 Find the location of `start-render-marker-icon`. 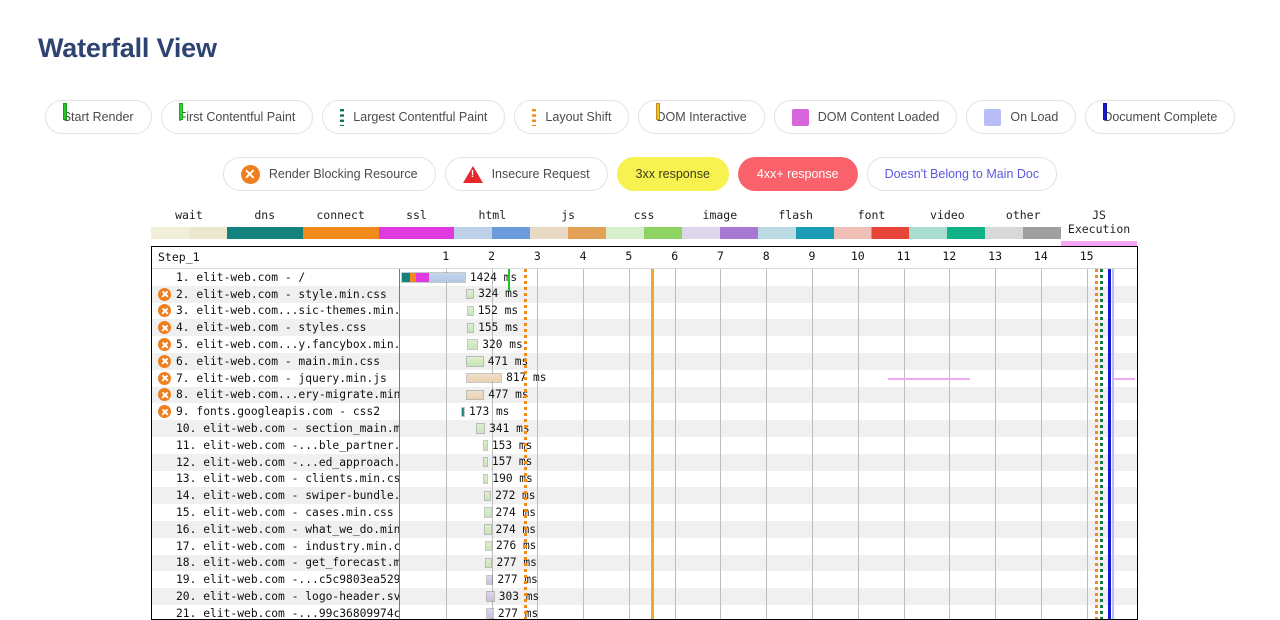

start-render-marker-icon is located at coordinates (64, 112).